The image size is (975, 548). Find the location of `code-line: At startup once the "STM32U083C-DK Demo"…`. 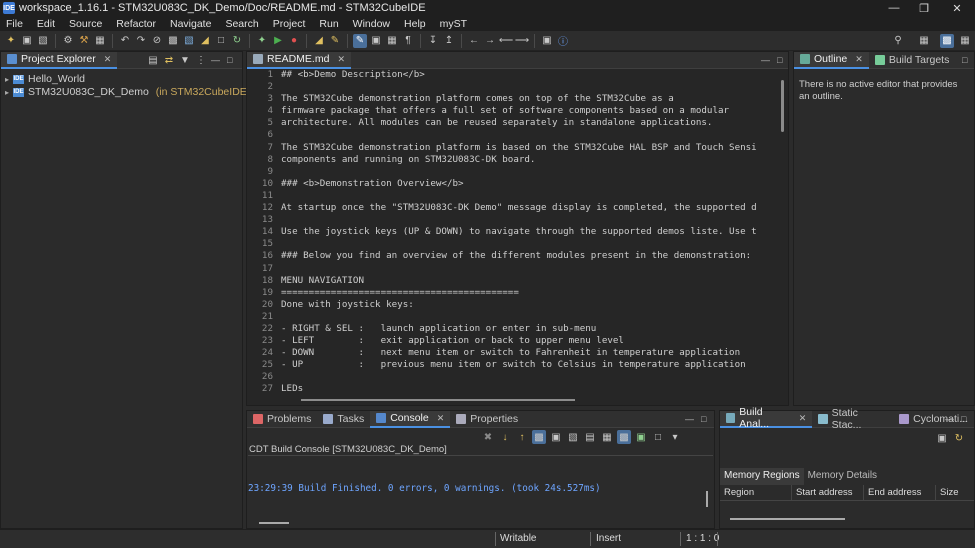

code-line: At startup once the "STM32U083C-DK Demo"… is located at coordinates (526, 208).